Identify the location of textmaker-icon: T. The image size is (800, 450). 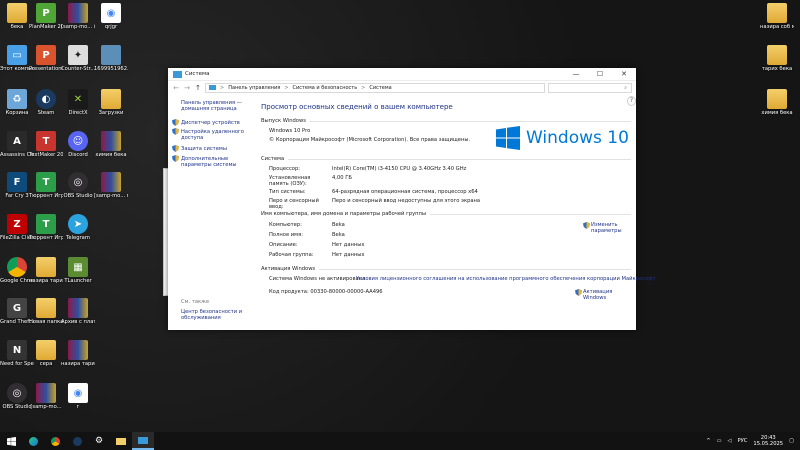
(46, 141).